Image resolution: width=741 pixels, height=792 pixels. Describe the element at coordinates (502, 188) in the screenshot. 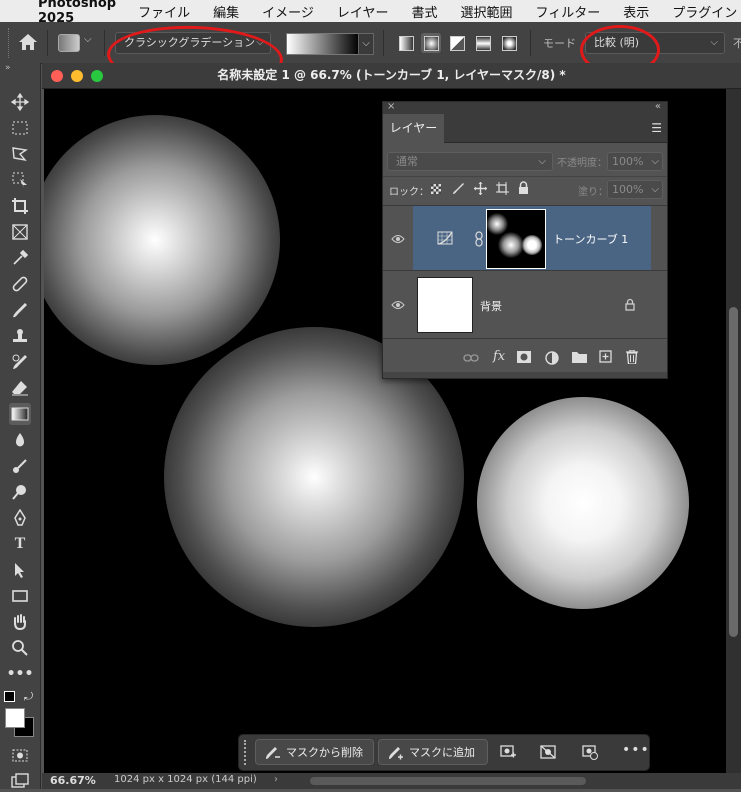

I see `lock-artboard-icon` at that location.